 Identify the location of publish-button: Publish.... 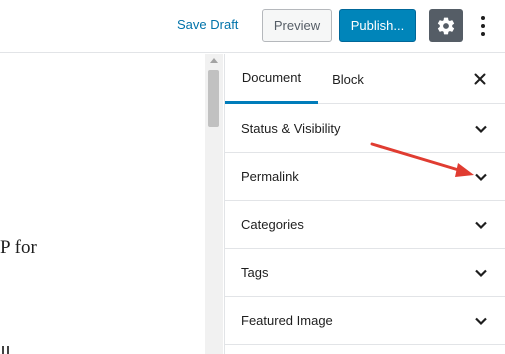
(377, 25).